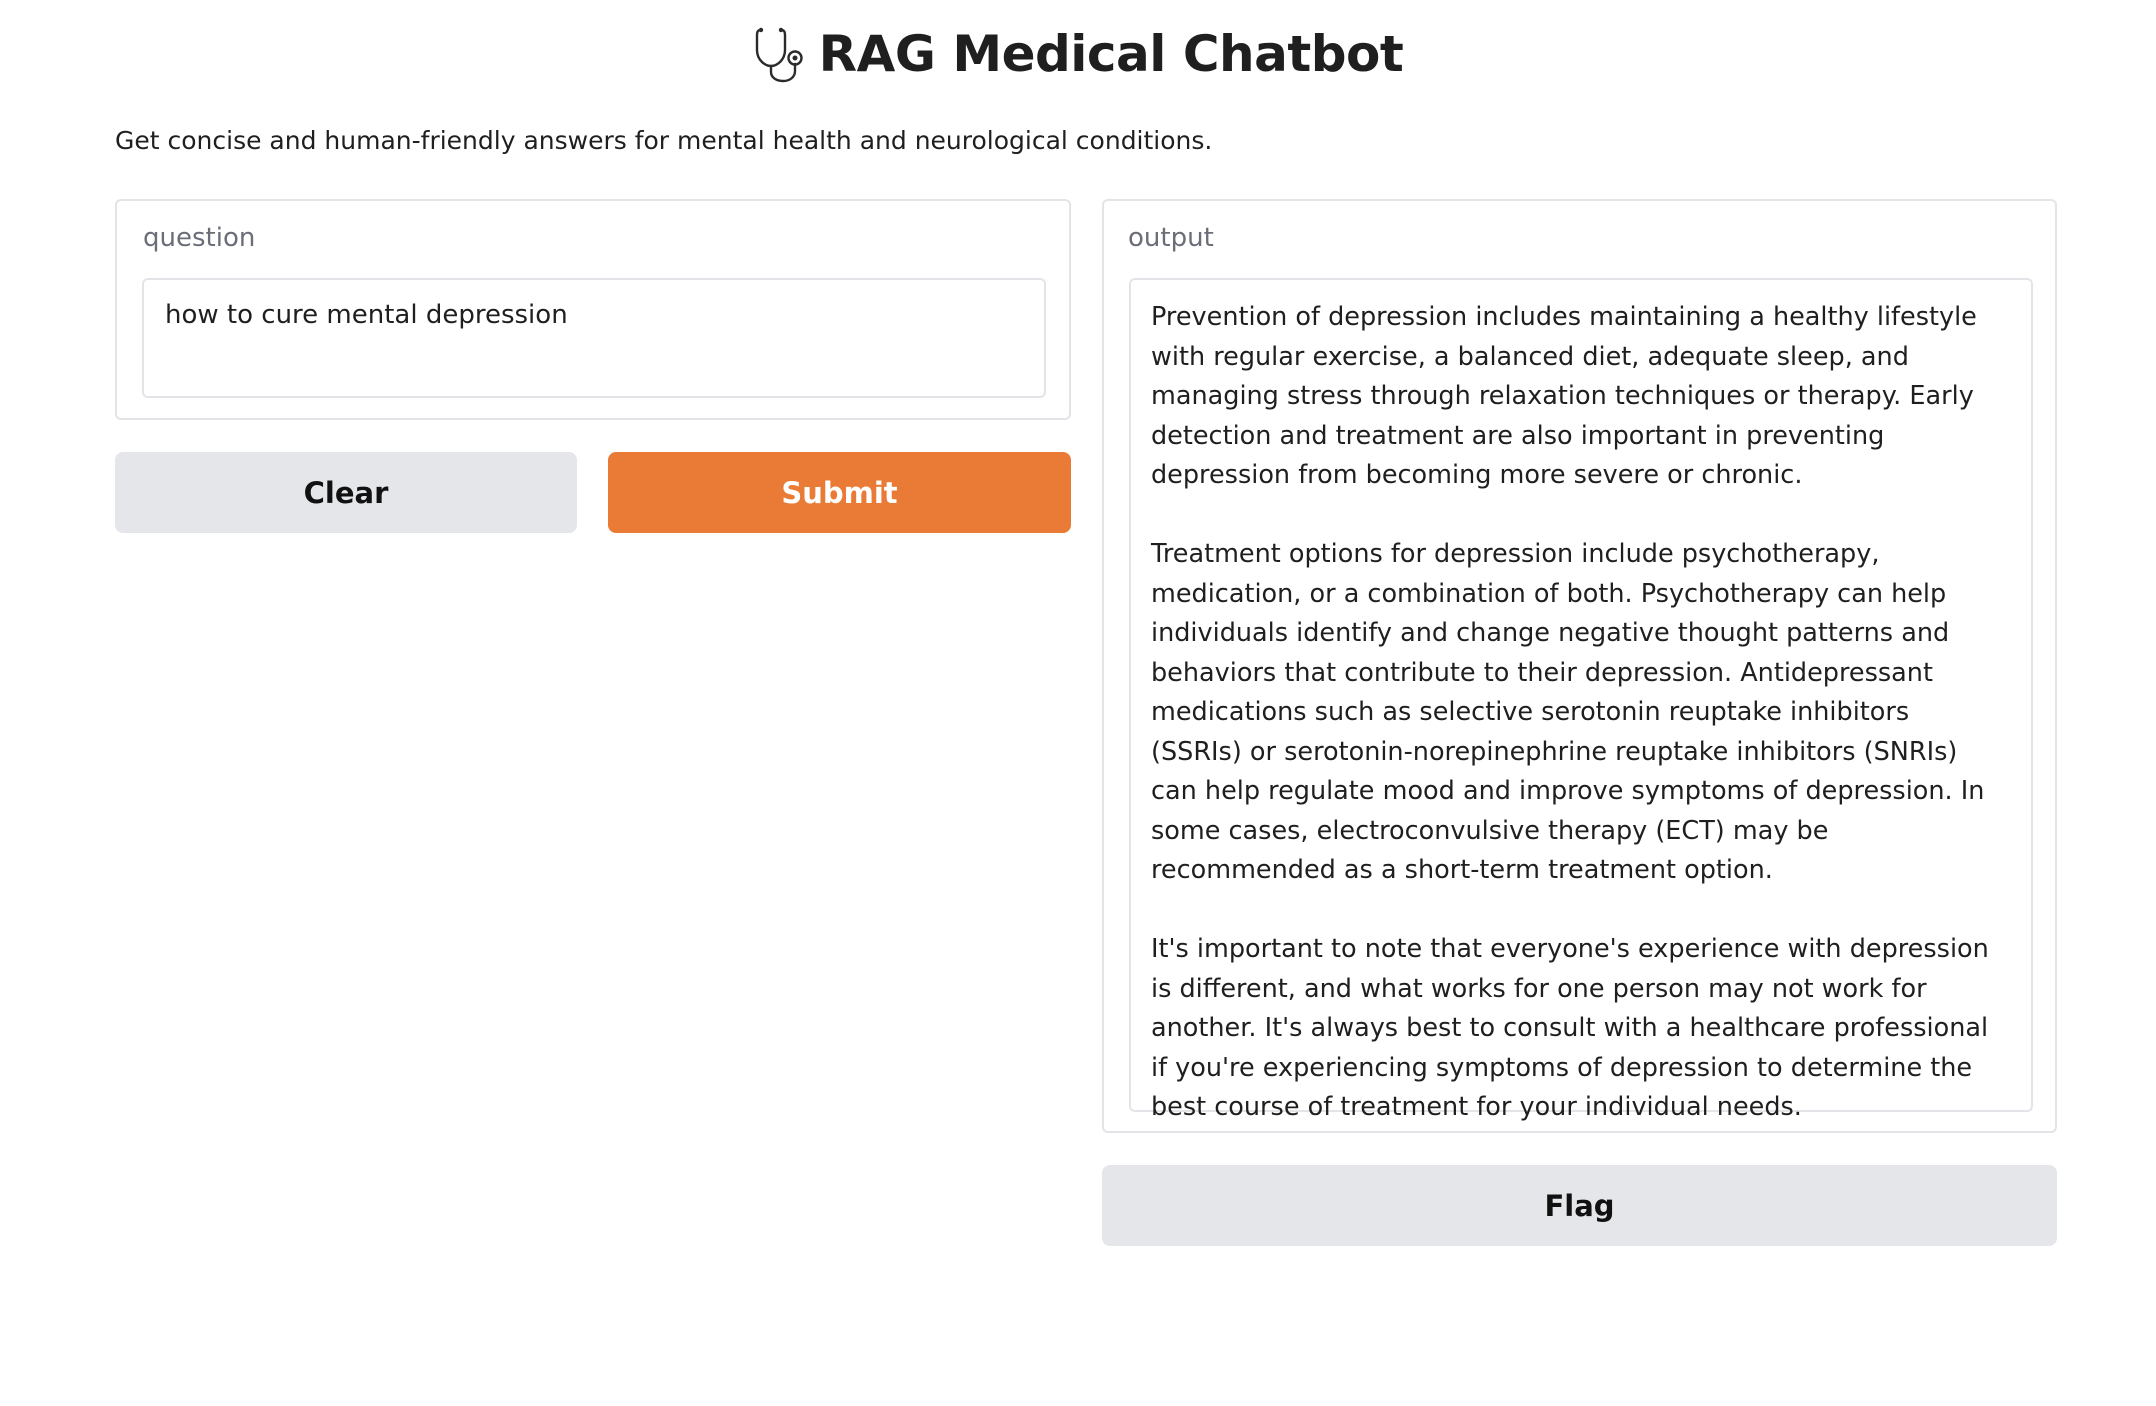 This screenshot has width=2156, height=1406. What do you see at coordinates (1171, 238) in the screenshot?
I see `output-label: output` at bounding box center [1171, 238].